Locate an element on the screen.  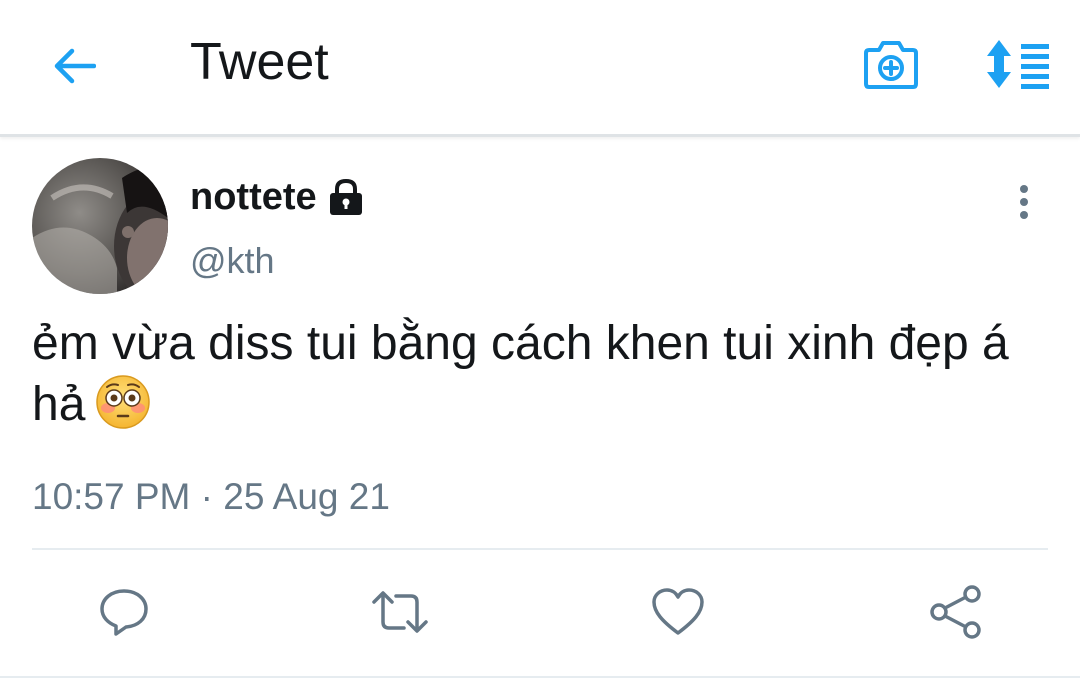
retweet-icon is located at coordinates (400, 612).